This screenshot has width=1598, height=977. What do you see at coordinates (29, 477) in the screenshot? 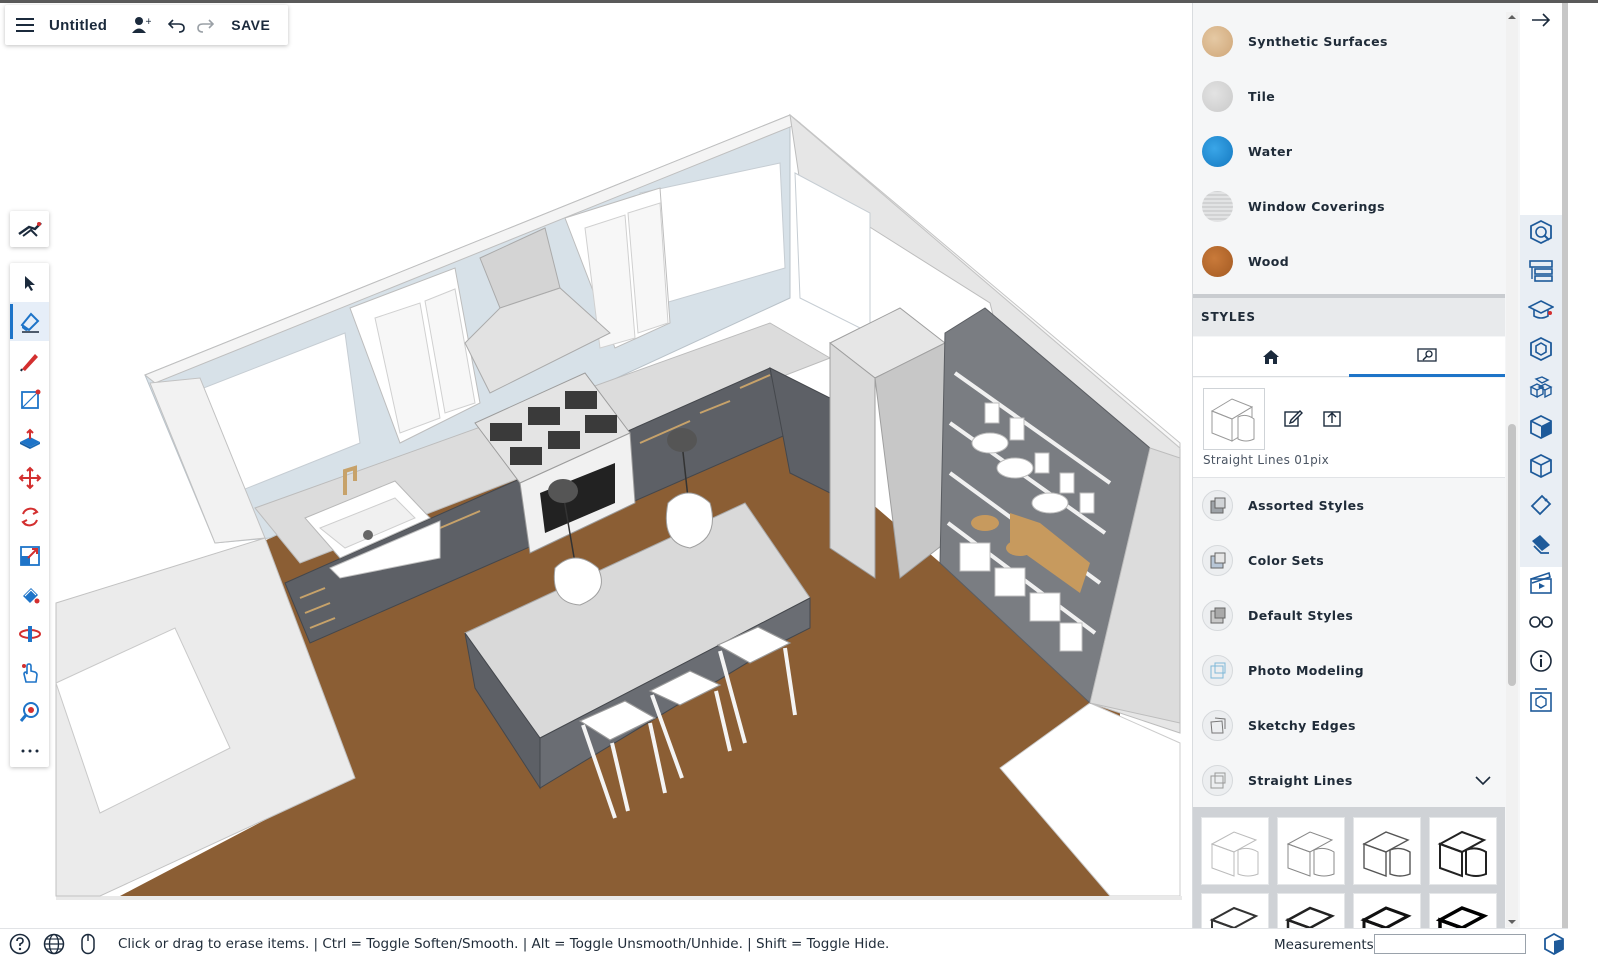
I see `move-tool-icon` at bounding box center [29, 477].